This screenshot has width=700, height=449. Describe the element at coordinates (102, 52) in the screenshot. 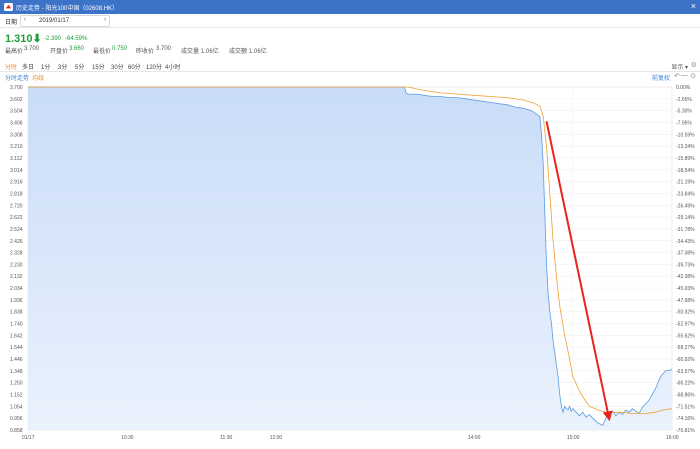

I see `low-label: 最低价` at that location.